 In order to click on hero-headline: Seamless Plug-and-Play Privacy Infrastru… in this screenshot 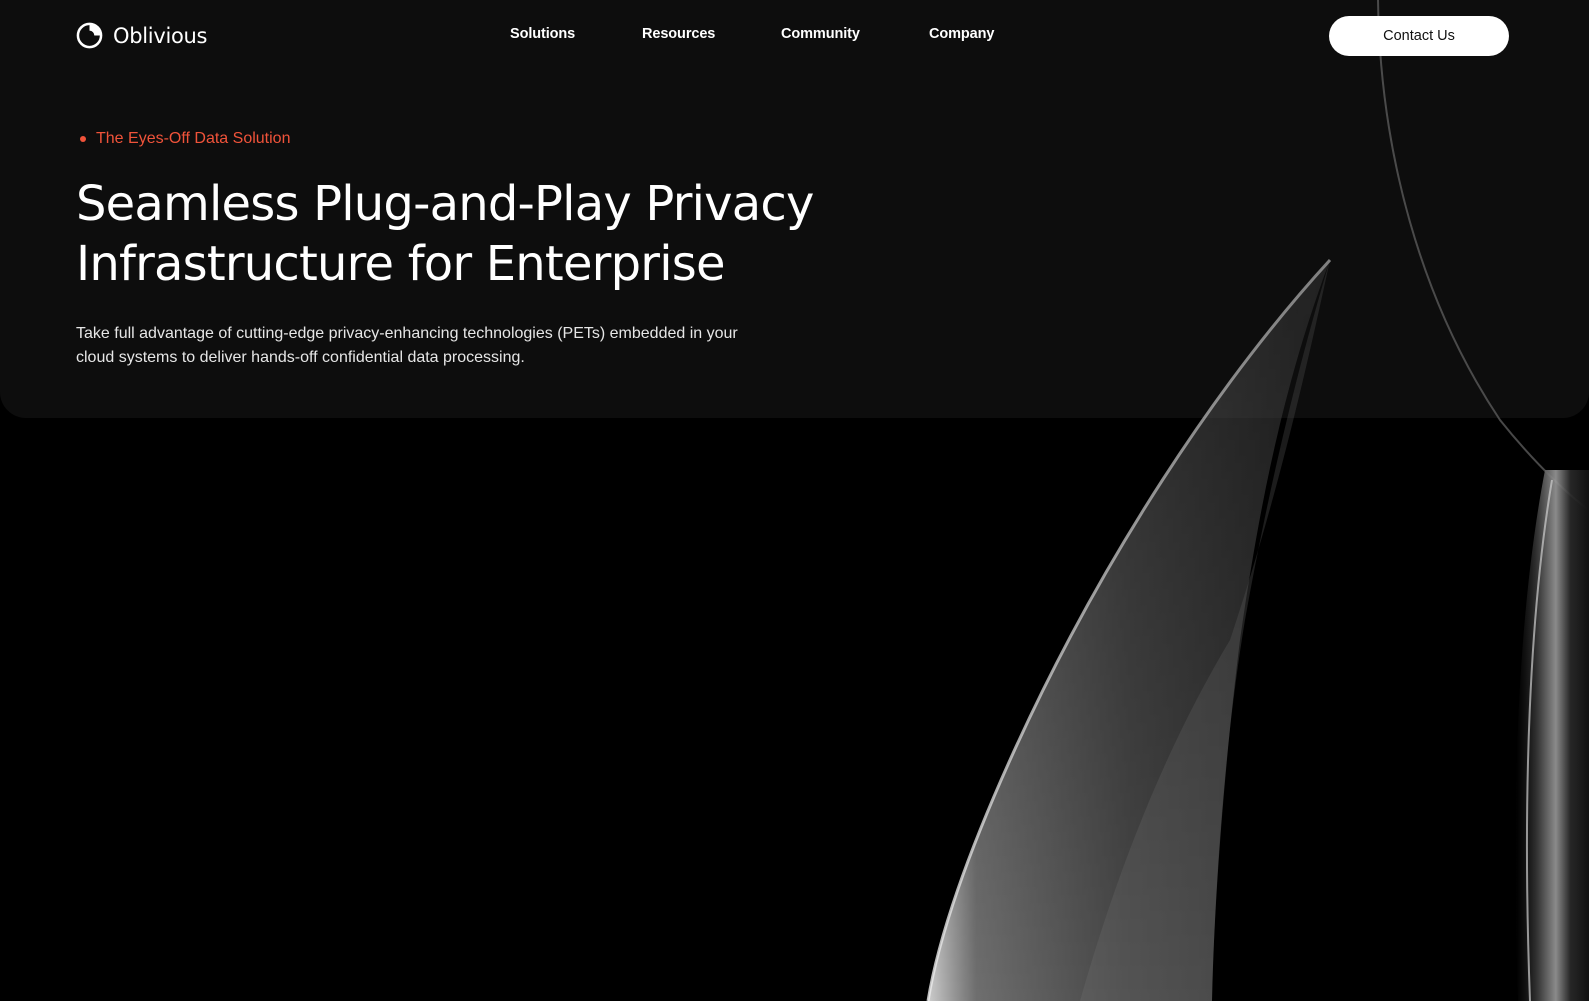, I will do `click(456, 234)`.